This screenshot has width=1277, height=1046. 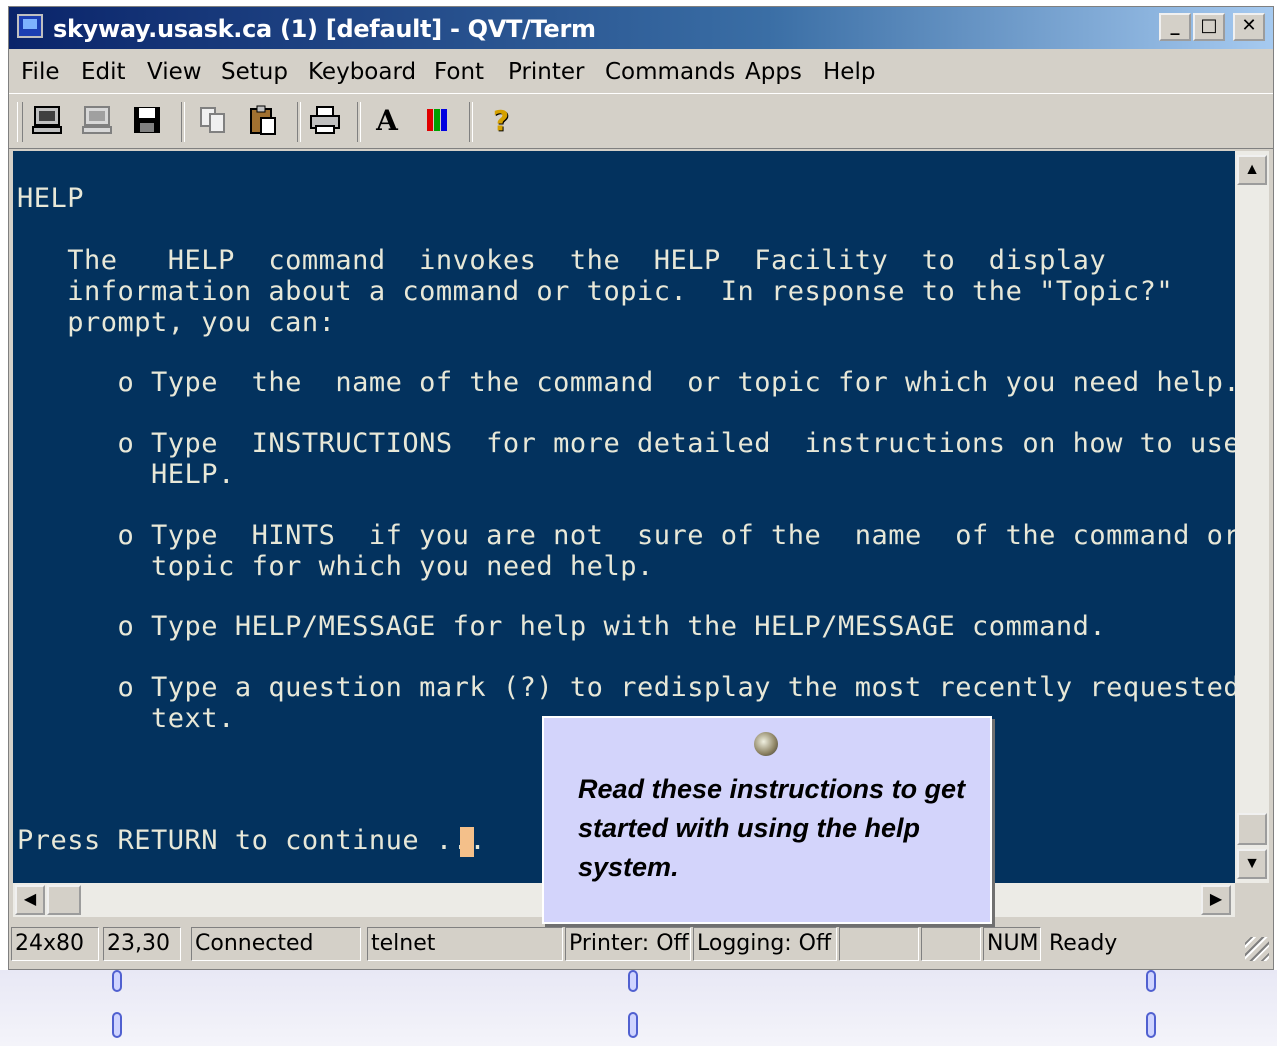 I want to click on menu-view: View, so click(x=174, y=72).